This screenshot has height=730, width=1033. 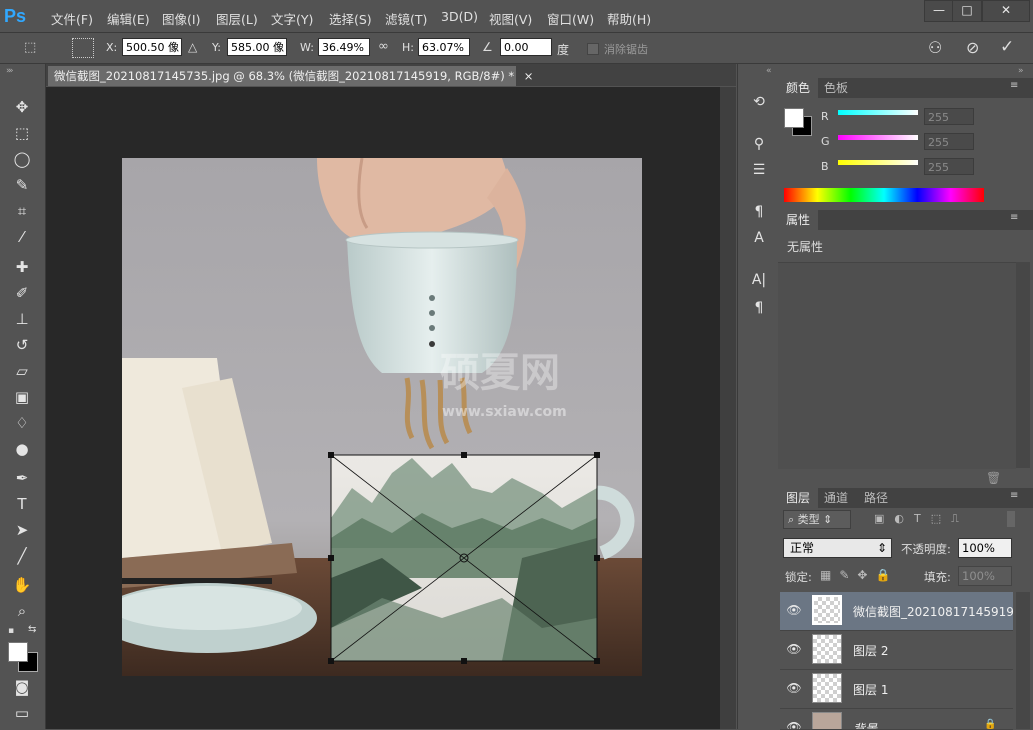 What do you see at coordinates (22, 504) in the screenshot?
I see `type-tool-icon: T` at bounding box center [22, 504].